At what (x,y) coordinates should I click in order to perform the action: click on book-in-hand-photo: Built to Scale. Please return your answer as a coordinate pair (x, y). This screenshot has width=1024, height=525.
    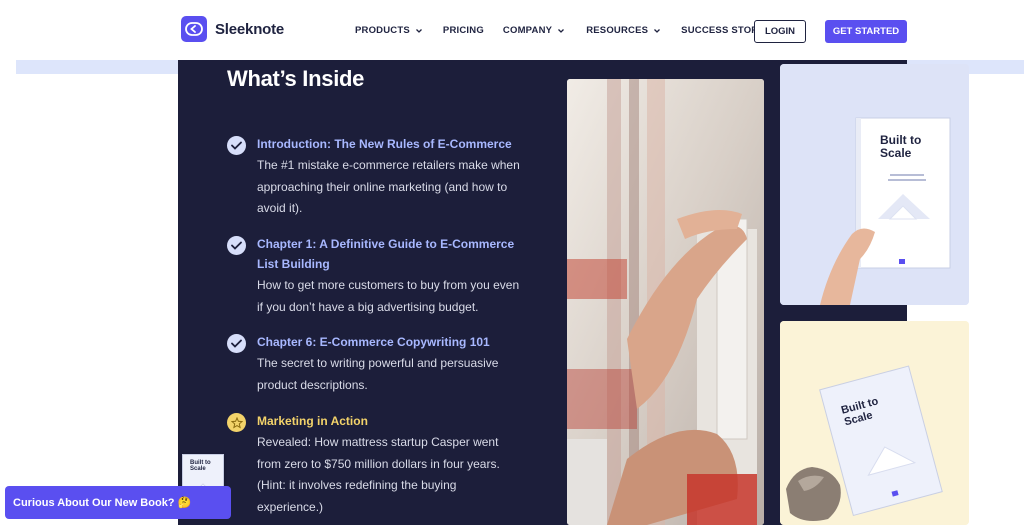
    Looking at the image, I should click on (874, 184).